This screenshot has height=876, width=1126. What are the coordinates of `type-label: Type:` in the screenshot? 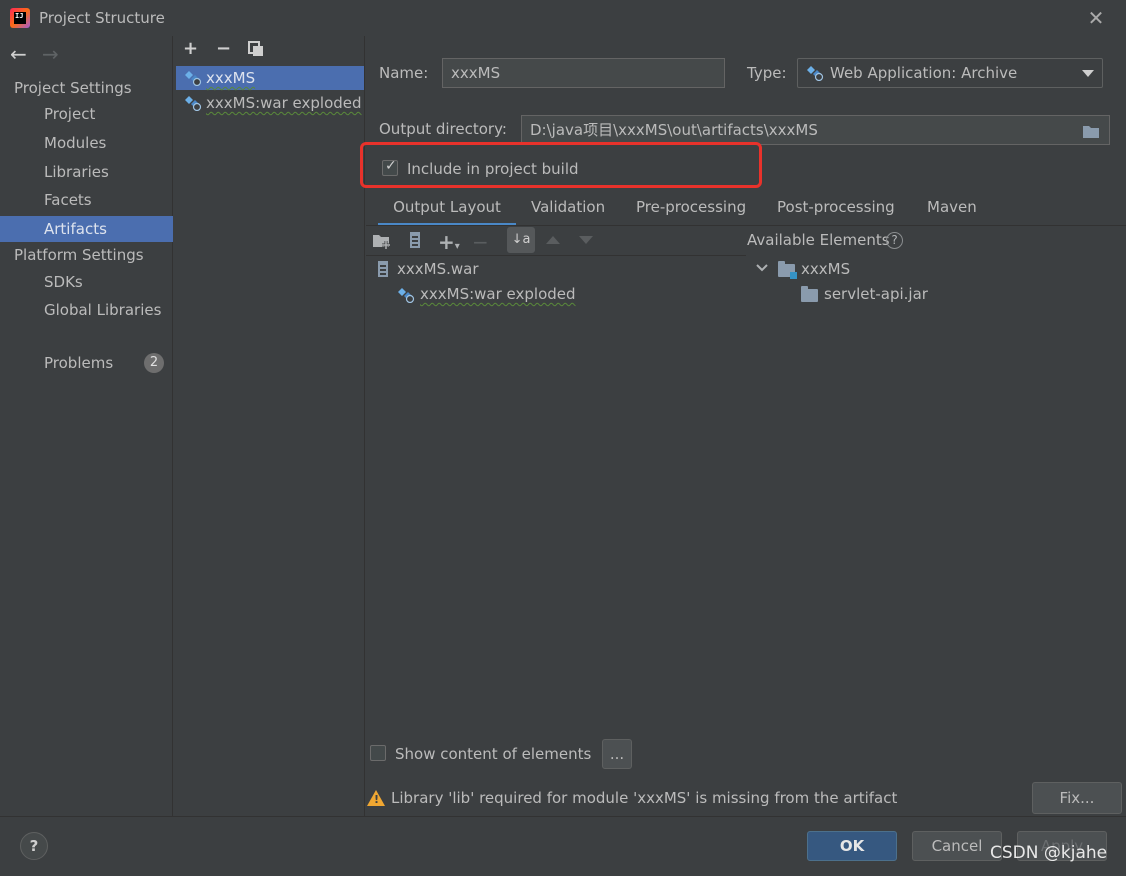 It's located at (767, 73).